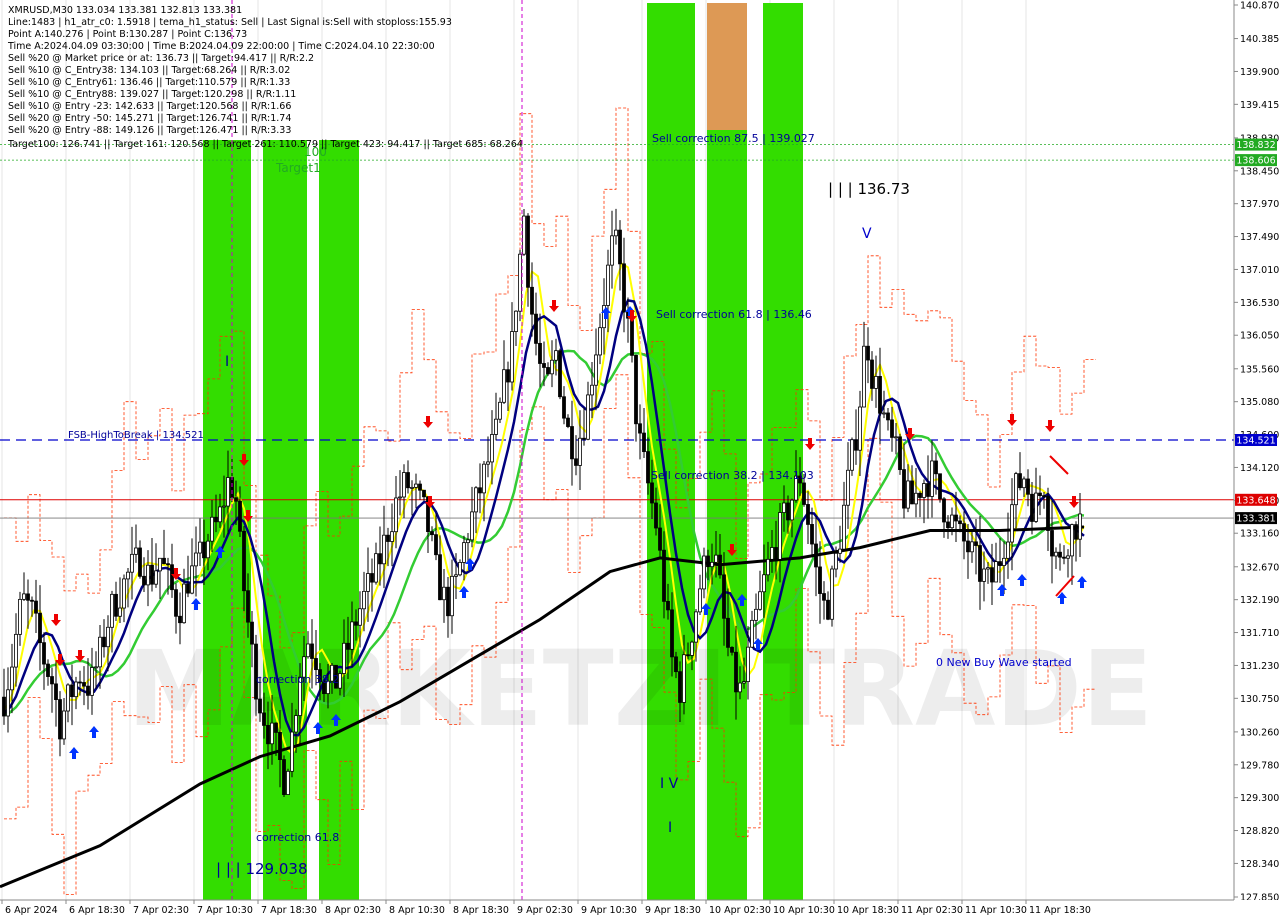  What do you see at coordinates (297, 679) in the screenshot?
I see `correction-382-label: correction 38.2` at bounding box center [297, 679].